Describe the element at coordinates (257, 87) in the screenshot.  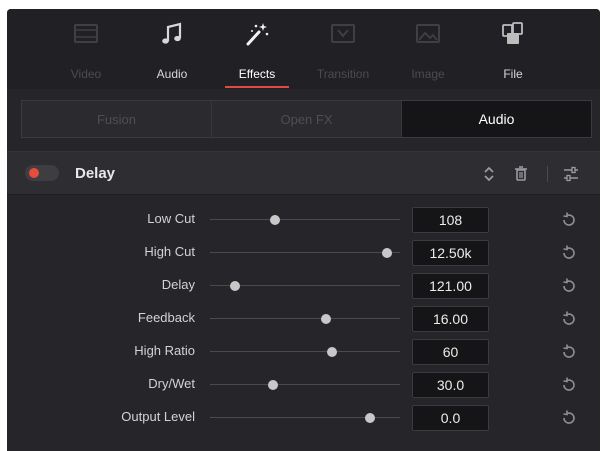
I see `active-tab-underline` at that location.